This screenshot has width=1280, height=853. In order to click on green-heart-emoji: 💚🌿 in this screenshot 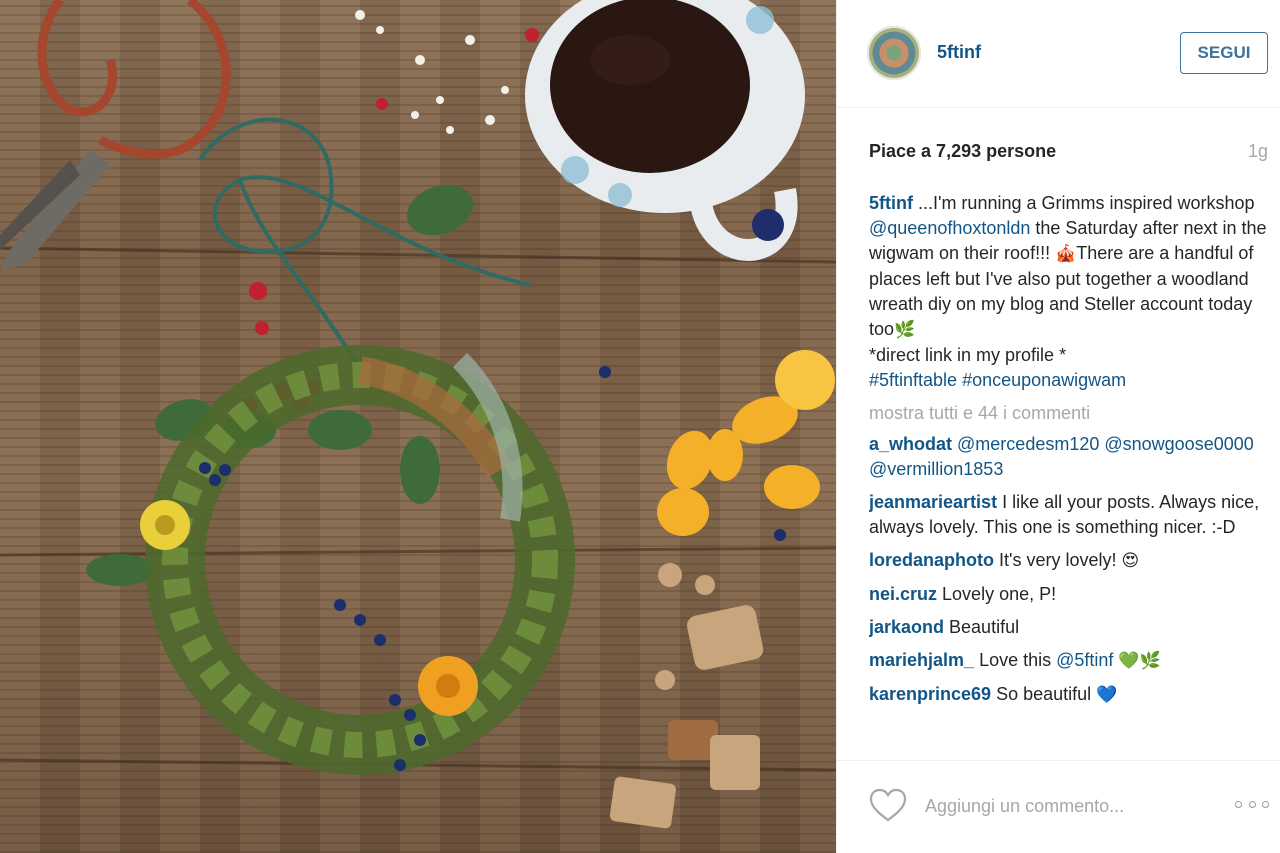, I will do `click(1139, 661)`.